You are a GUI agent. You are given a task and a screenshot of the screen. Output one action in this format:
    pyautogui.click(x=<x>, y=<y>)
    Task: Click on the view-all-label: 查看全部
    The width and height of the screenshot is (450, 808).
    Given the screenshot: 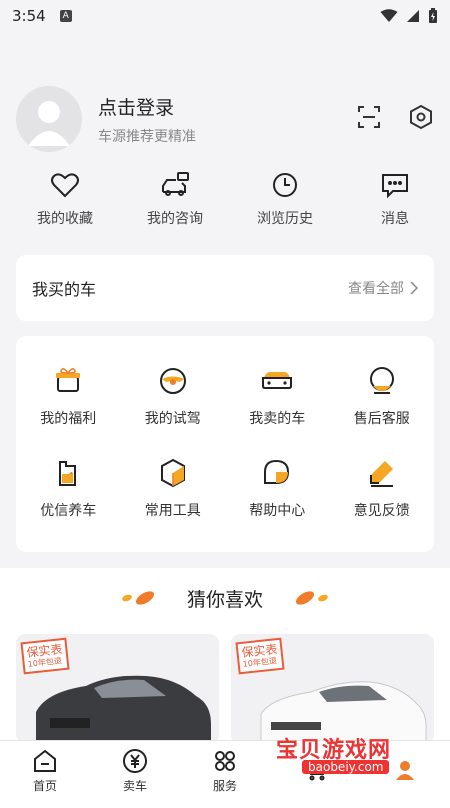 What is the action you would take?
    pyautogui.click(x=376, y=289)
    